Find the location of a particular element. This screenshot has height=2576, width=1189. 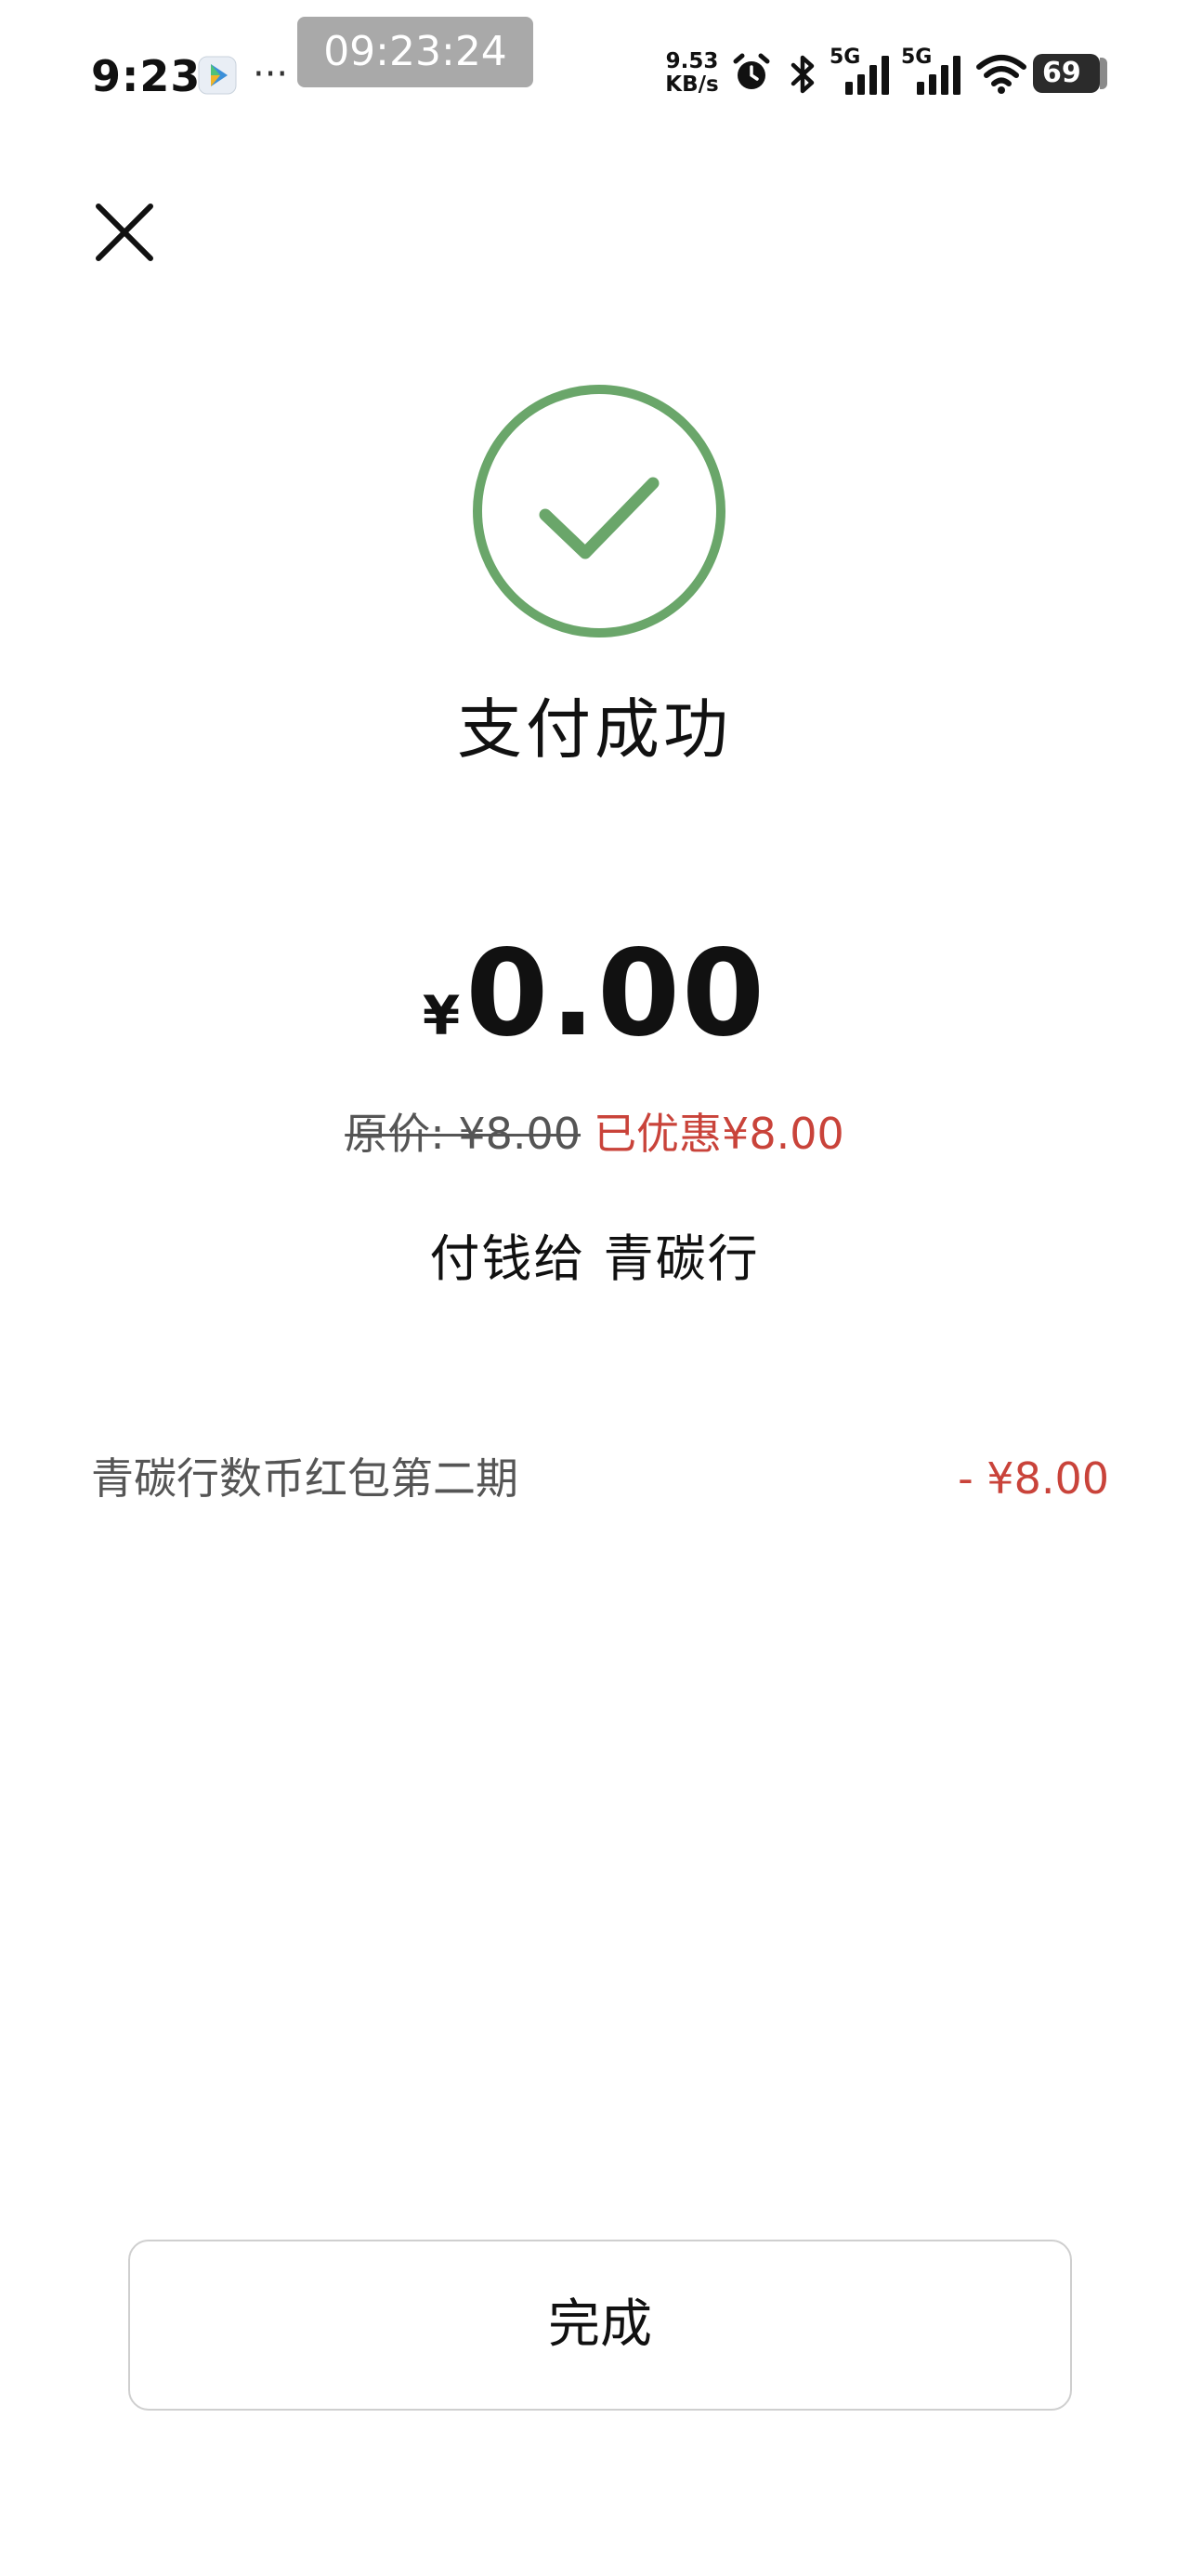

discount-detail-amount: - ¥8.00 is located at coordinates (1034, 1478).